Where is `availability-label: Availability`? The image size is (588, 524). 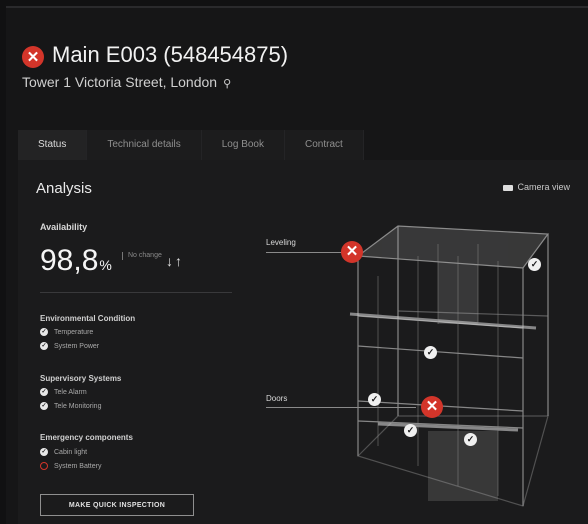 availability-label: Availability is located at coordinates (64, 227).